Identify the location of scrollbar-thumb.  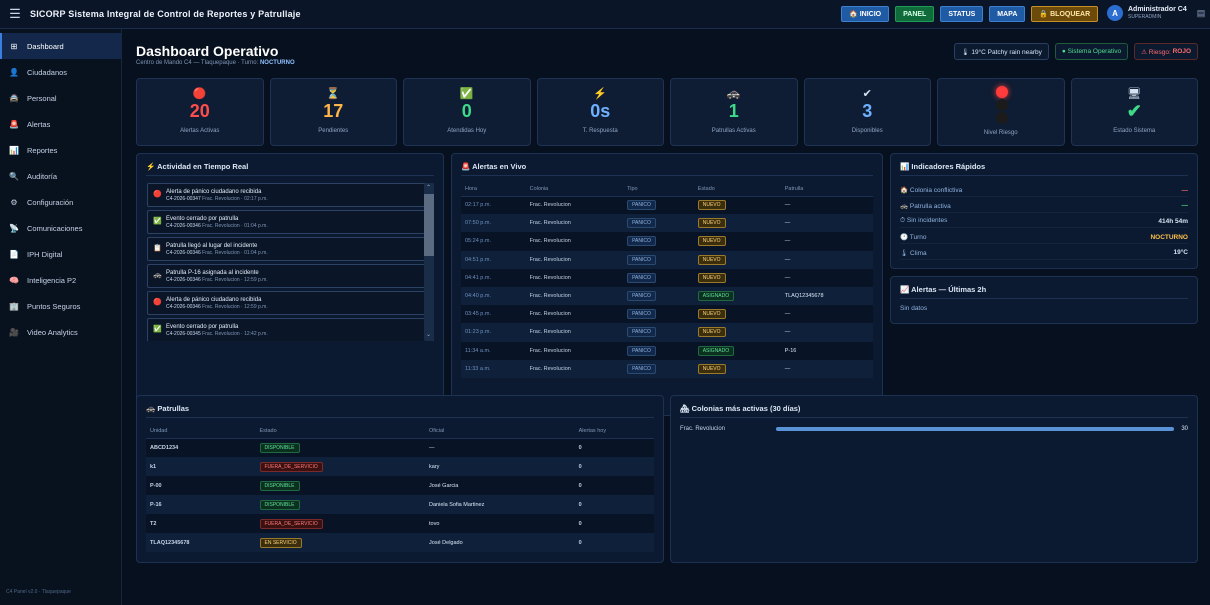
(429, 225).